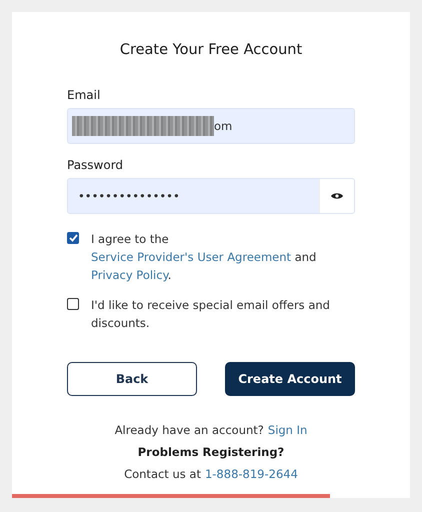  I want to click on show-password-button, so click(336, 196).